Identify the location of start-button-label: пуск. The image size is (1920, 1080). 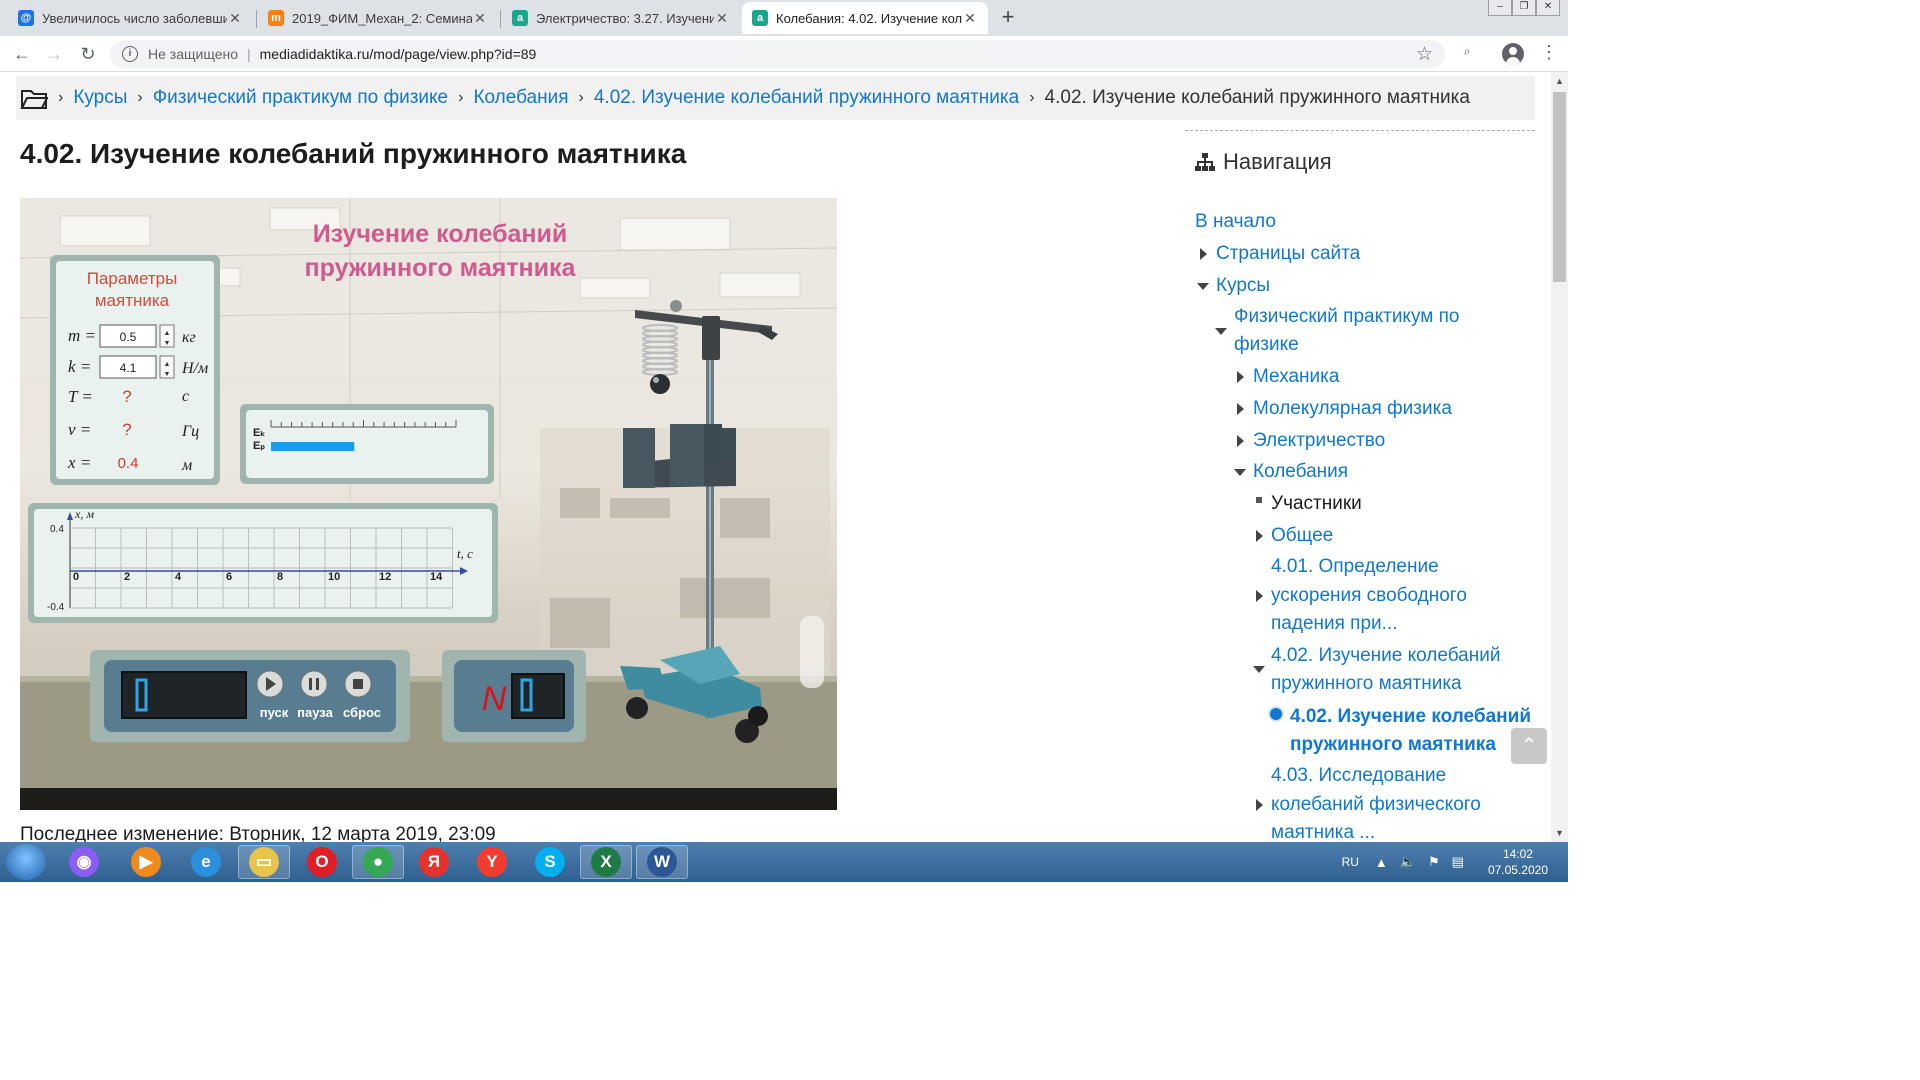
(274, 712).